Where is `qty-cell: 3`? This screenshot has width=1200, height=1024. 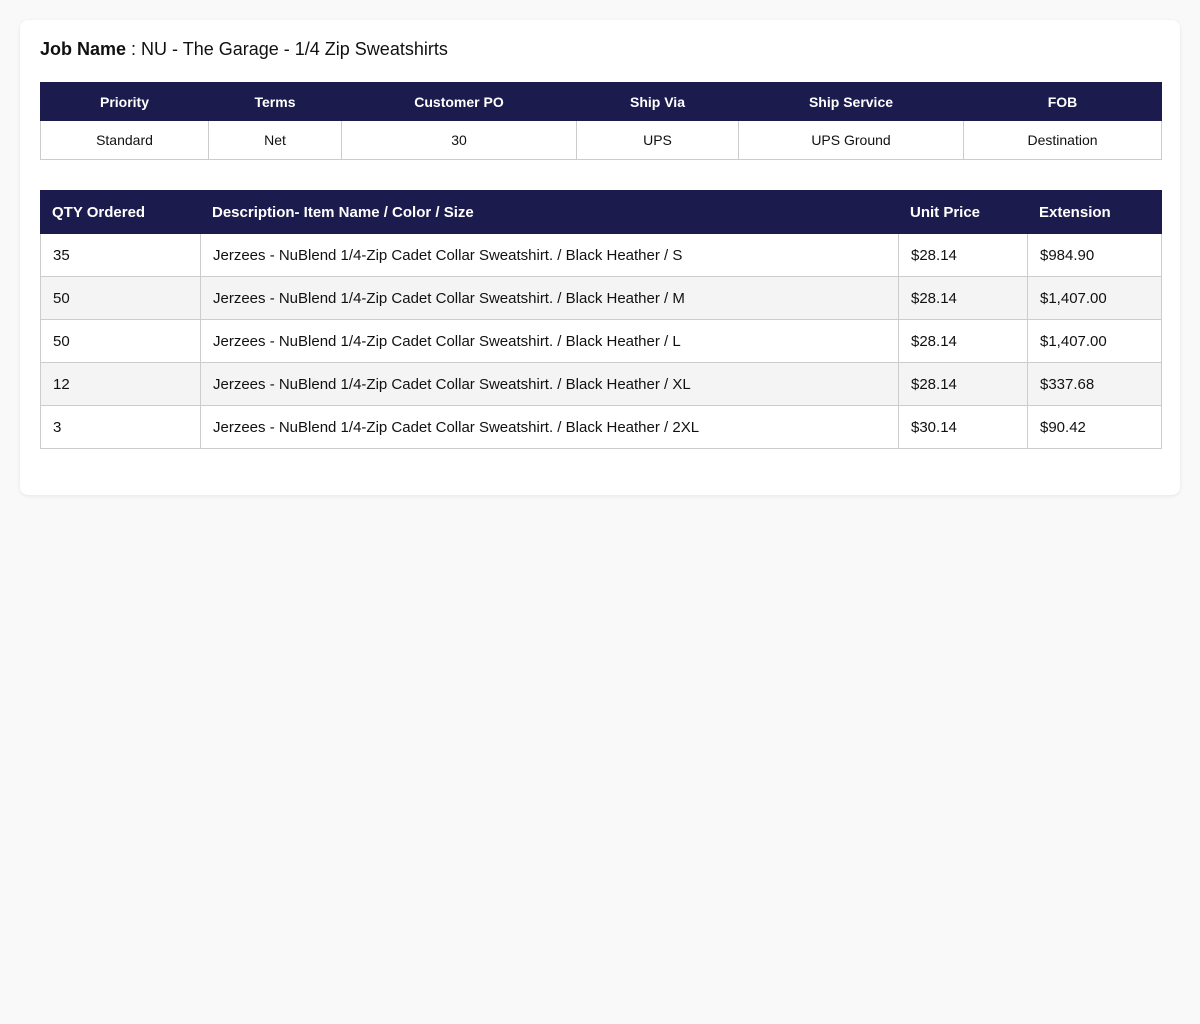 qty-cell: 3 is located at coordinates (120, 427).